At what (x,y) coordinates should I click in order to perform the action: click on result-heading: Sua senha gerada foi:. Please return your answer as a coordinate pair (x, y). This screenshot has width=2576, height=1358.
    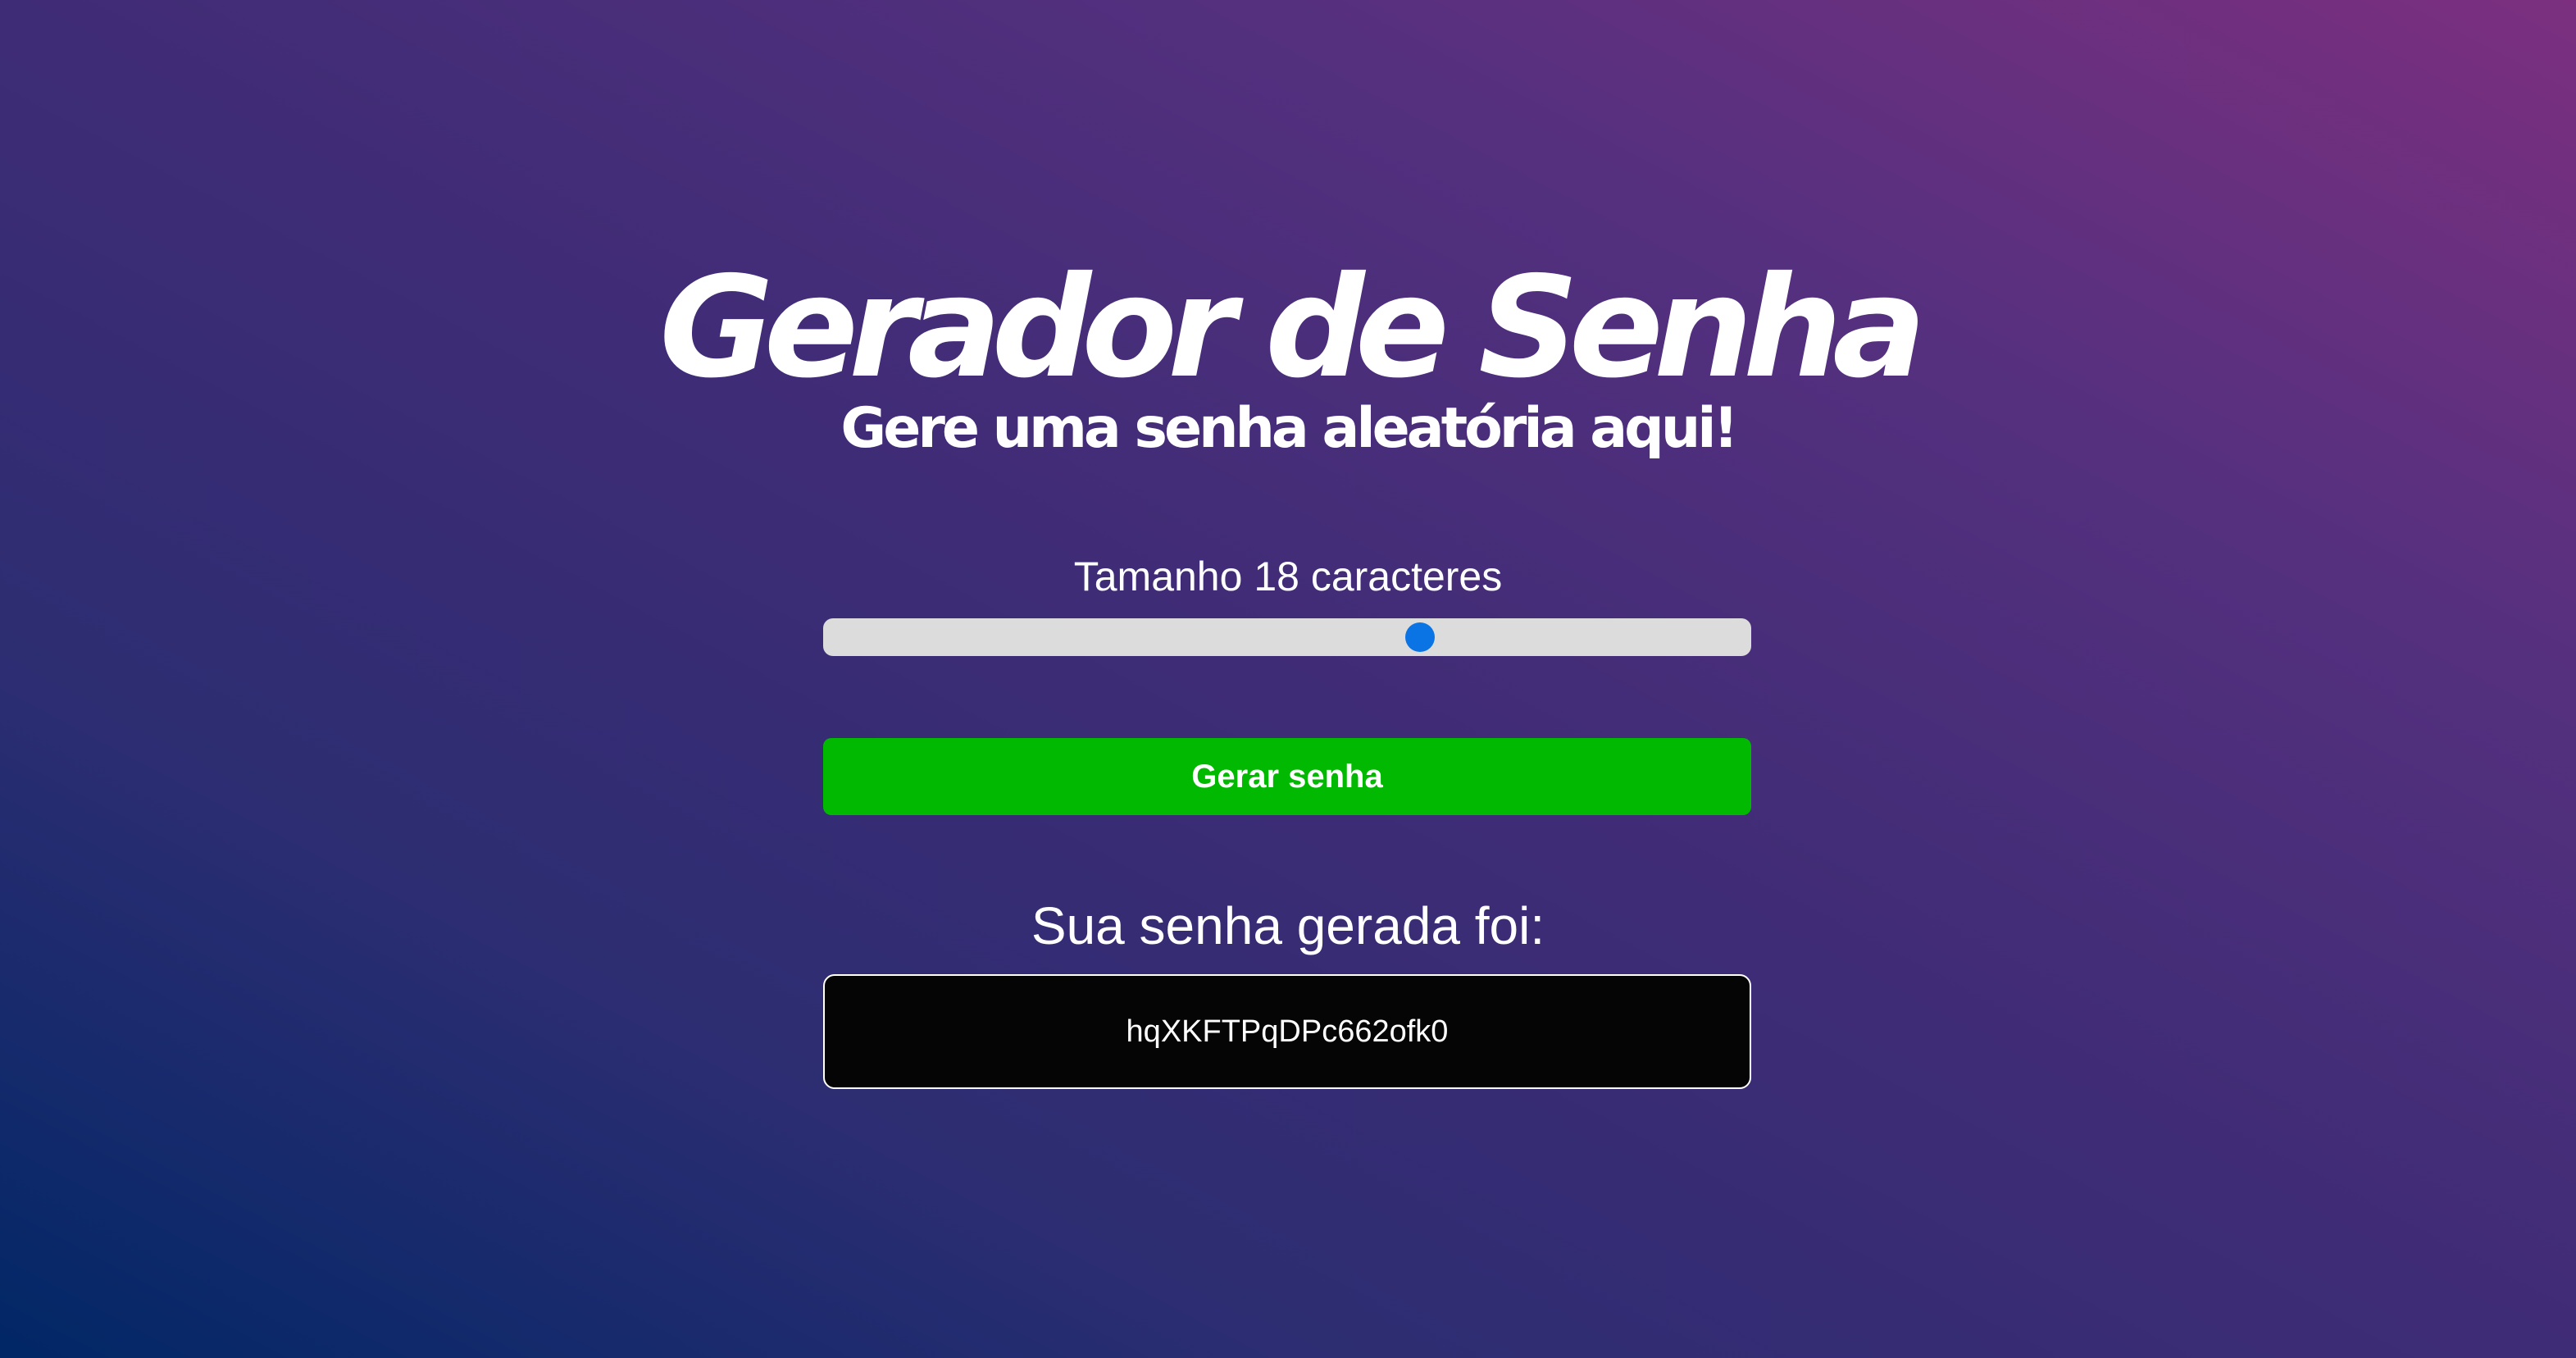
    Looking at the image, I should click on (1288, 926).